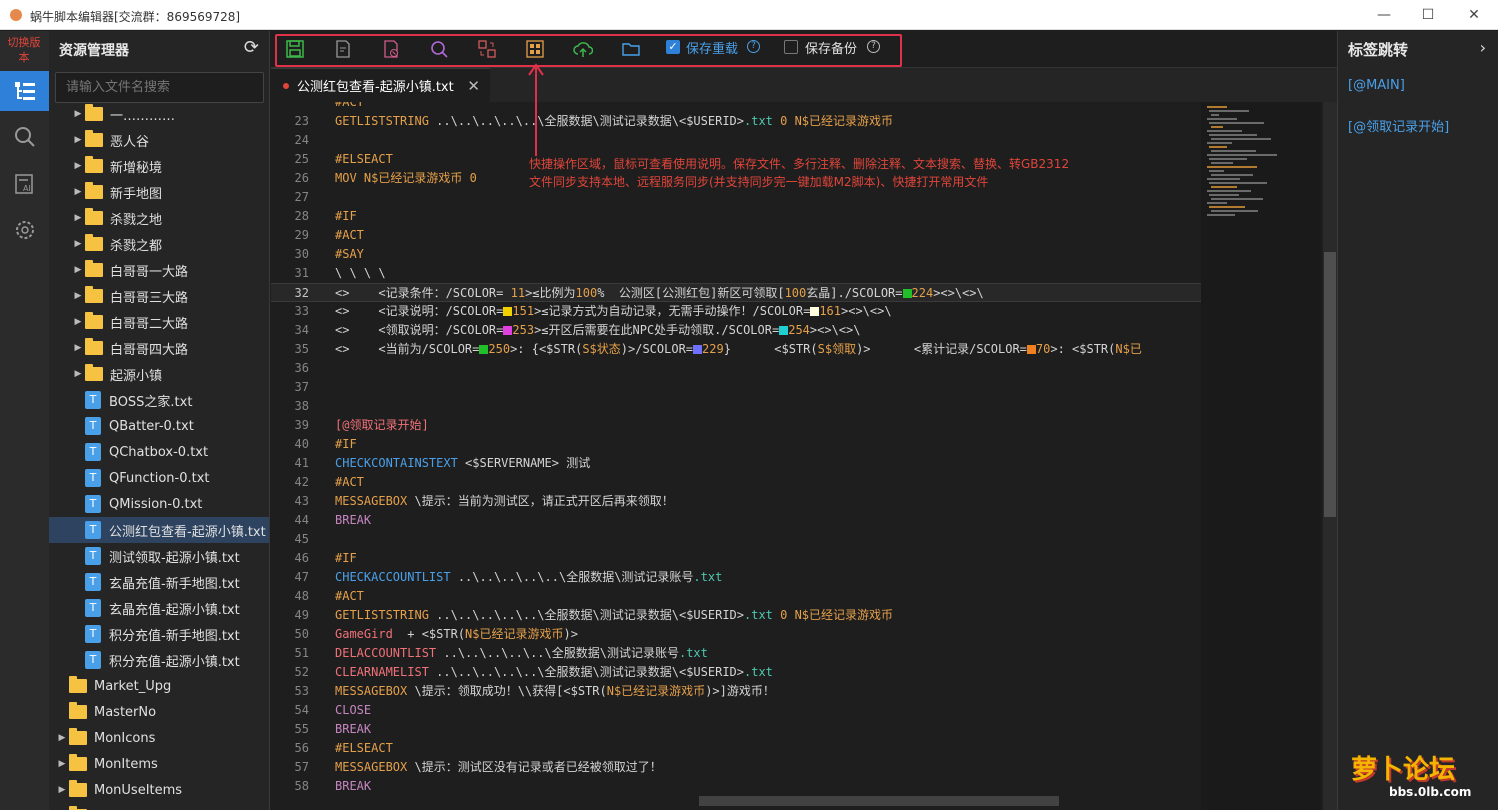 This screenshot has width=1498, height=810. Describe the element at coordinates (736, 387) in the screenshot. I see `code-line: 37` at that location.